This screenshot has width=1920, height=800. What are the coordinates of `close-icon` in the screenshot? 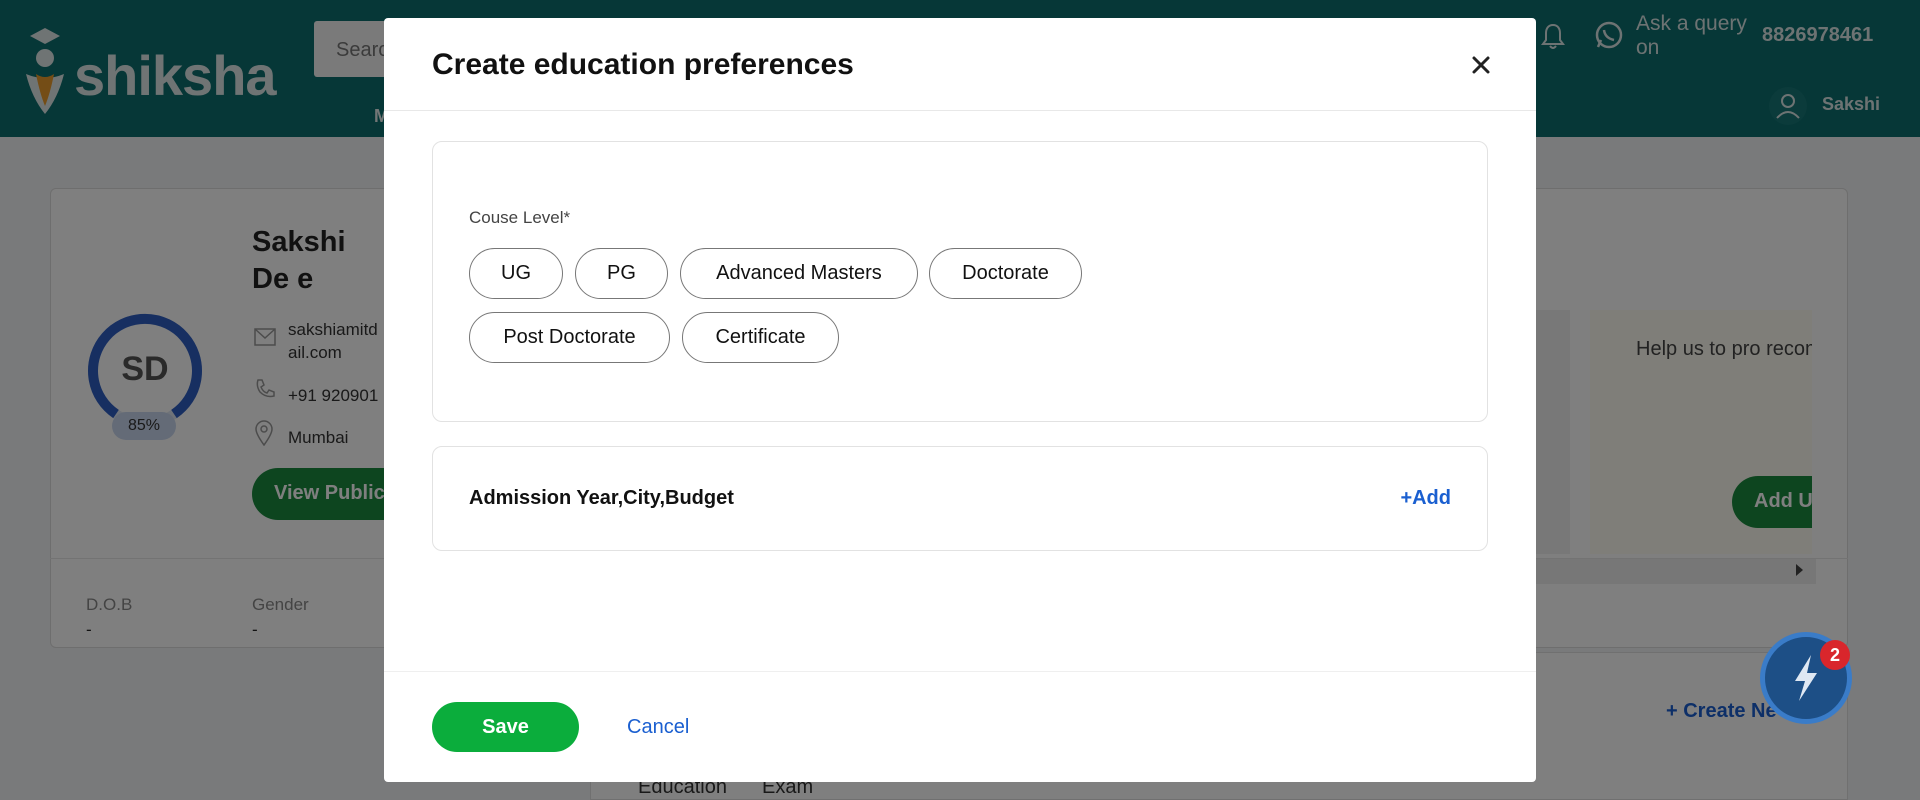 It's located at (1481, 65).